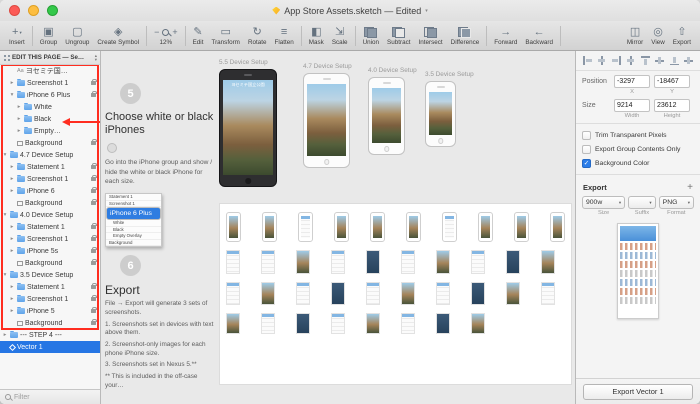 The width and height of the screenshot is (700, 404). Describe the element at coordinates (96, 57) in the screenshot. I see `page-stepper: ▴ ▾` at that location.